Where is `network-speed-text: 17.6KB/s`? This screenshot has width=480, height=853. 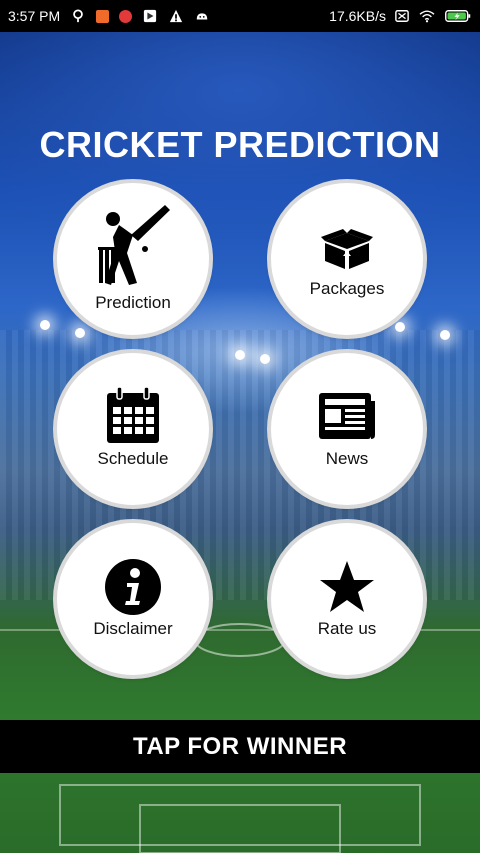 network-speed-text: 17.6KB/s is located at coordinates (357, 16).